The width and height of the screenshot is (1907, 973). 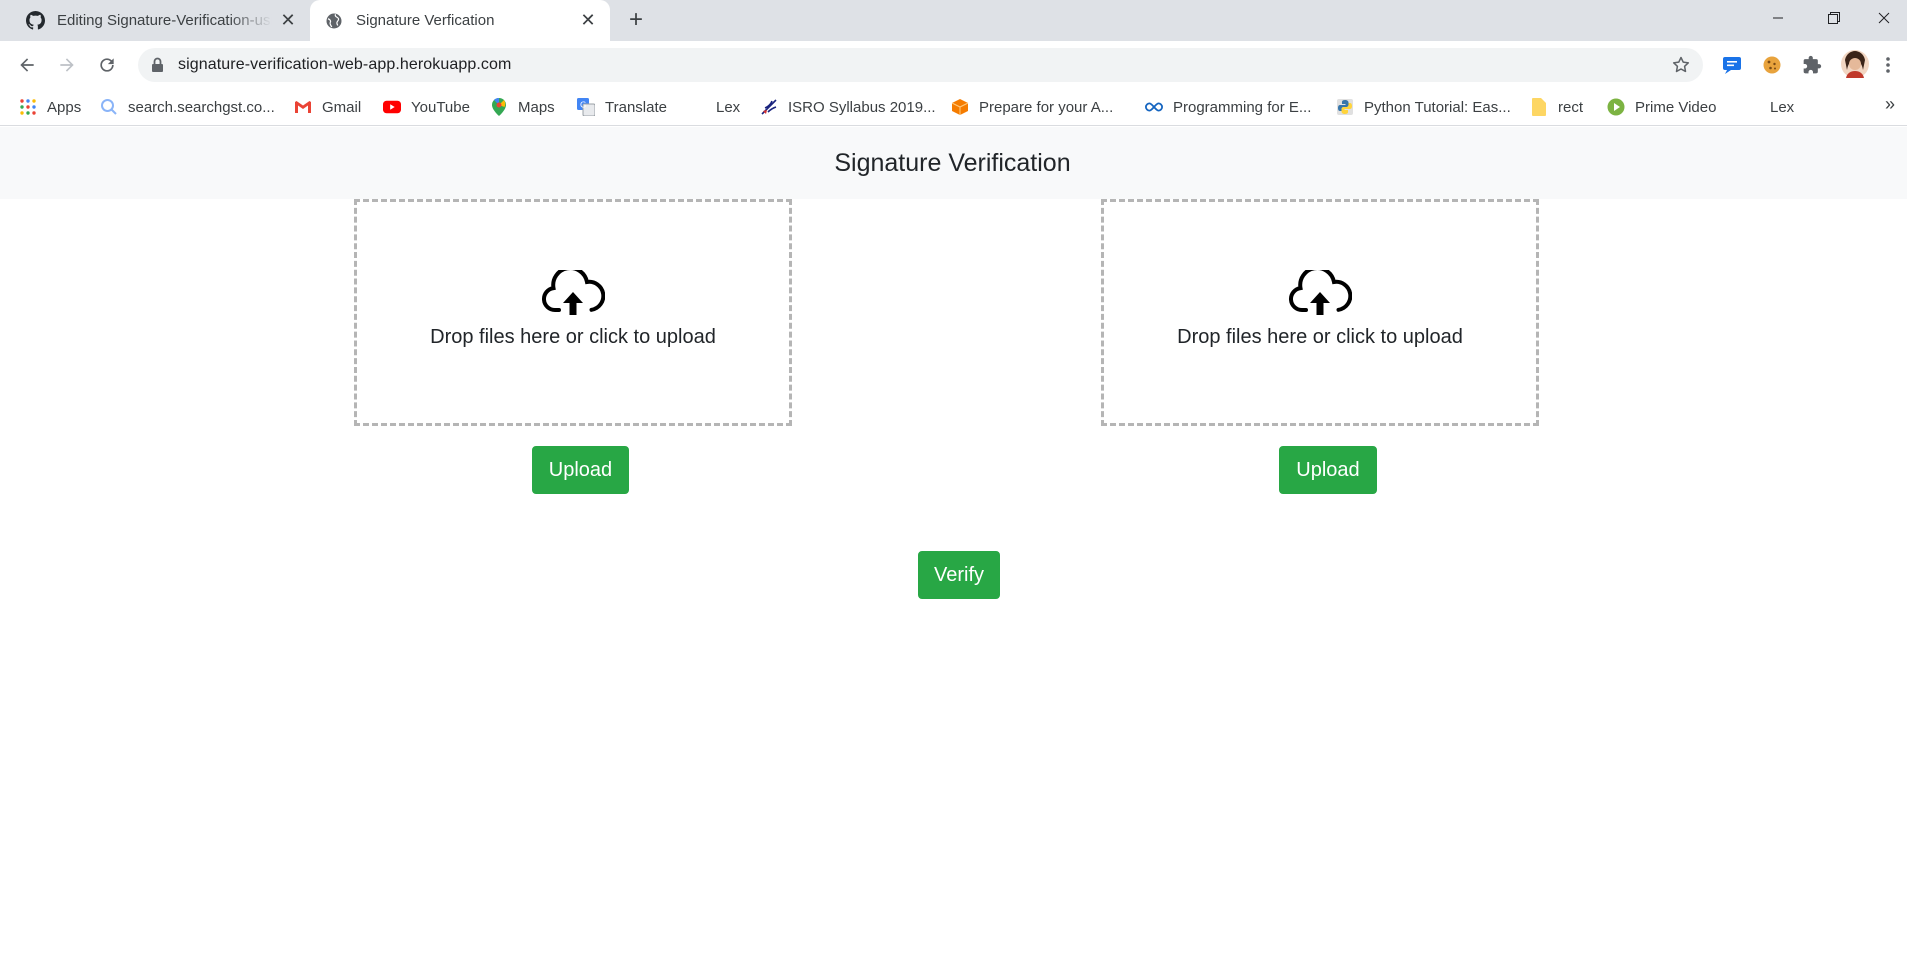 What do you see at coordinates (1345, 107) in the screenshot?
I see `python-icon` at bounding box center [1345, 107].